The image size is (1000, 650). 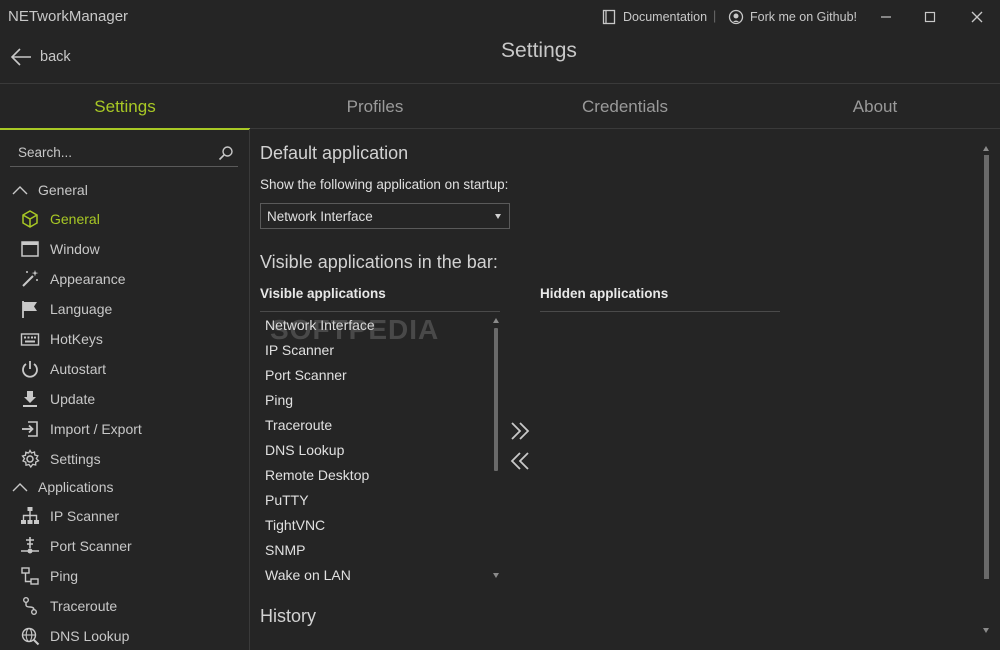 What do you see at coordinates (60, 219) in the screenshot?
I see `sidebar-item-general: General` at bounding box center [60, 219].